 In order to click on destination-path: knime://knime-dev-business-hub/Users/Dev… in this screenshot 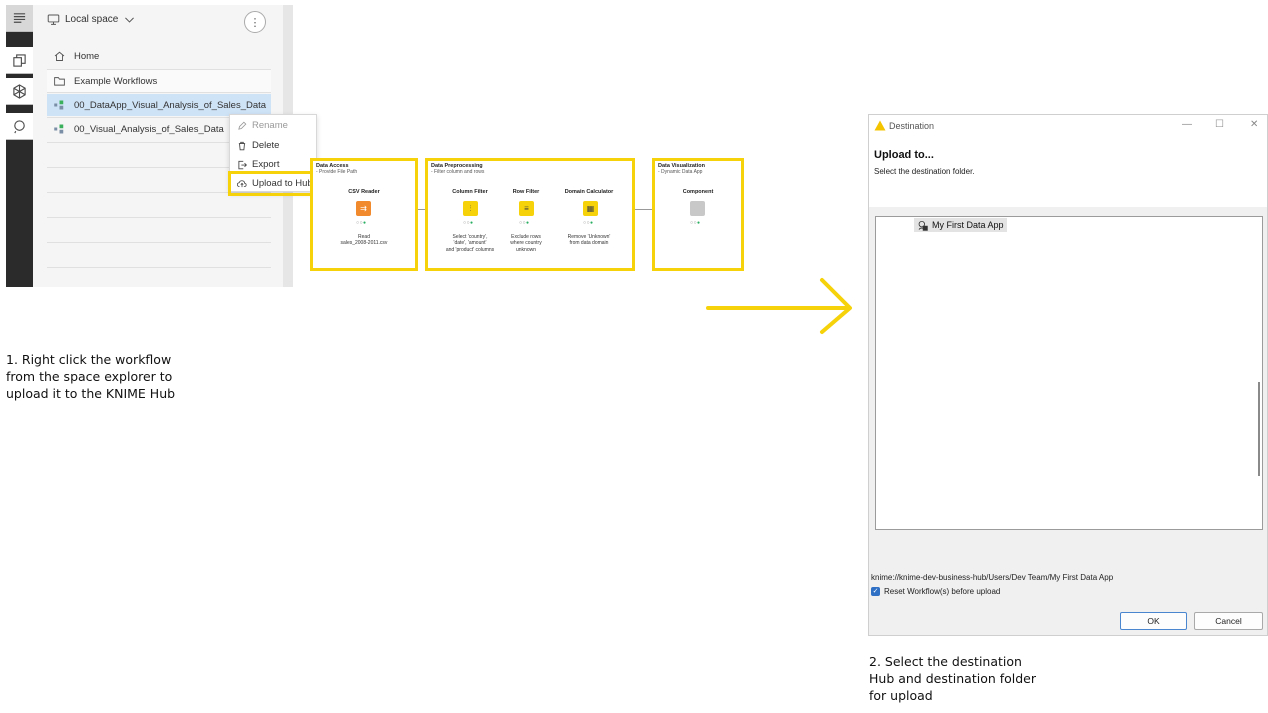, I will do `click(992, 577)`.